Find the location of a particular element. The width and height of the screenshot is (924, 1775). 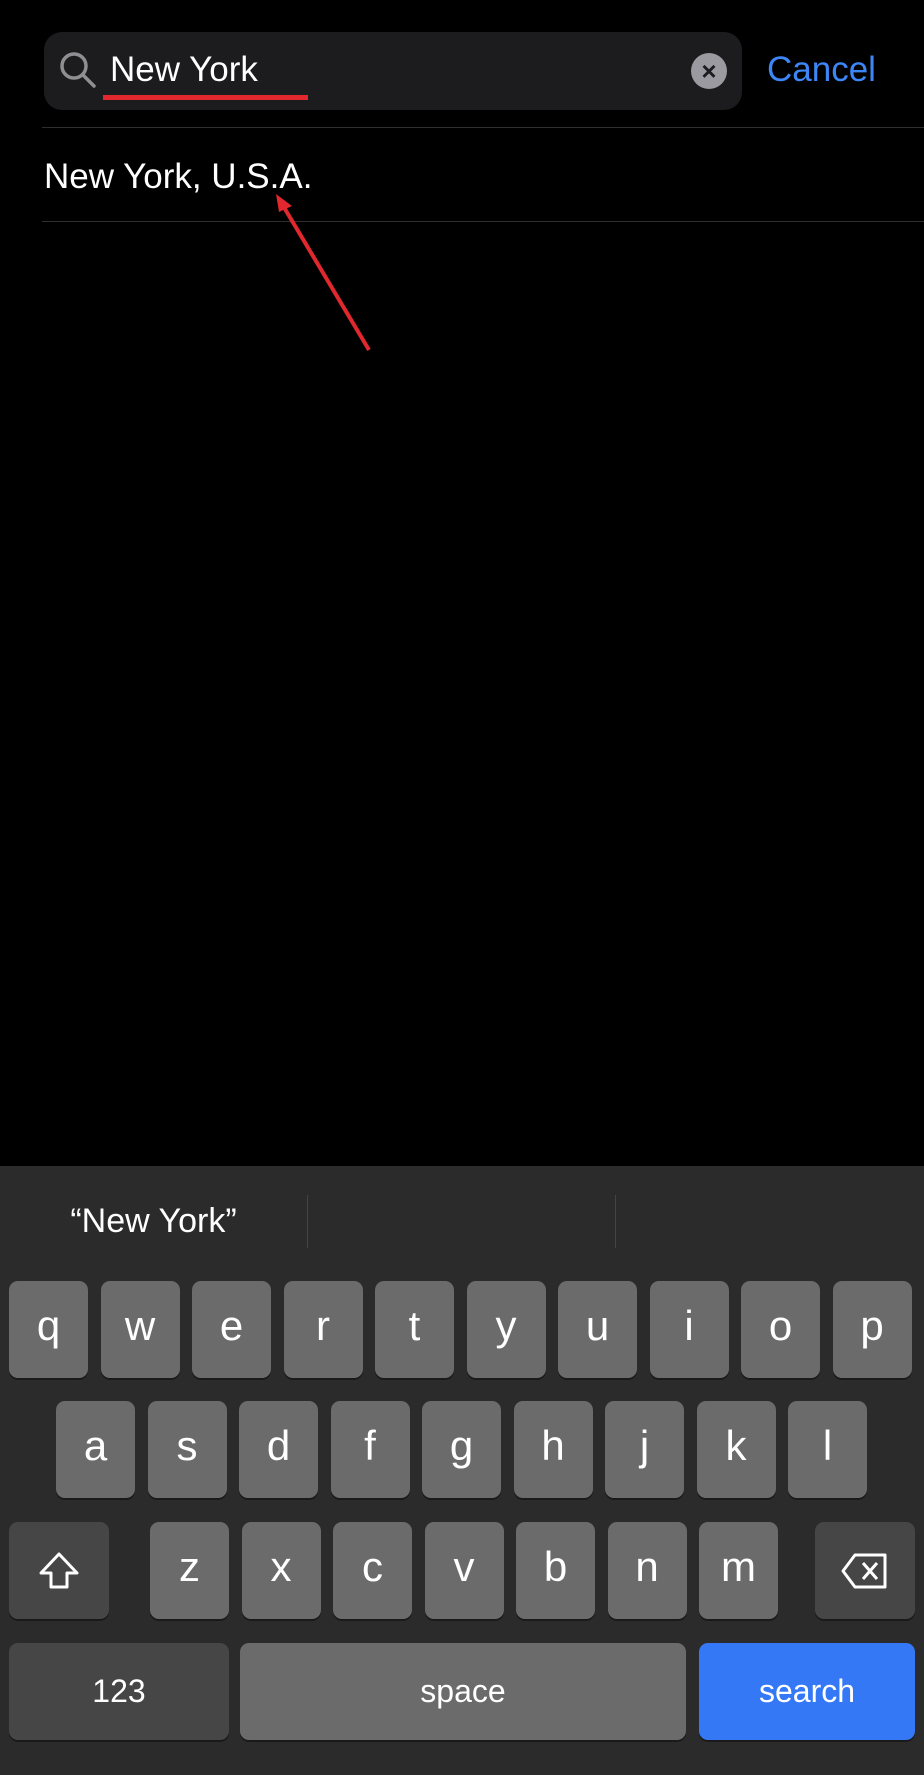

shift-key is located at coordinates (59, 1570).